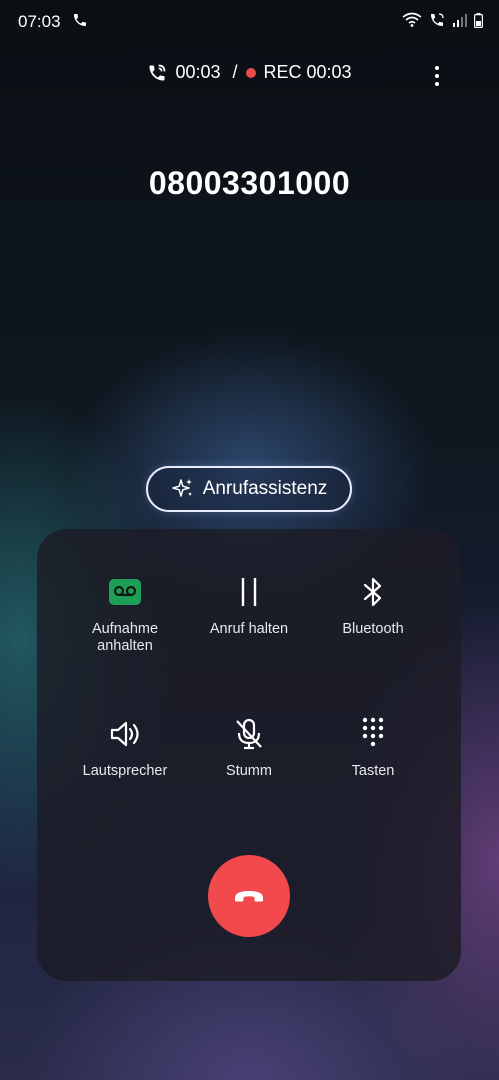 The image size is (499, 1080). What do you see at coordinates (198, 72) in the screenshot?
I see `call-duration: 00:03` at bounding box center [198, 72].